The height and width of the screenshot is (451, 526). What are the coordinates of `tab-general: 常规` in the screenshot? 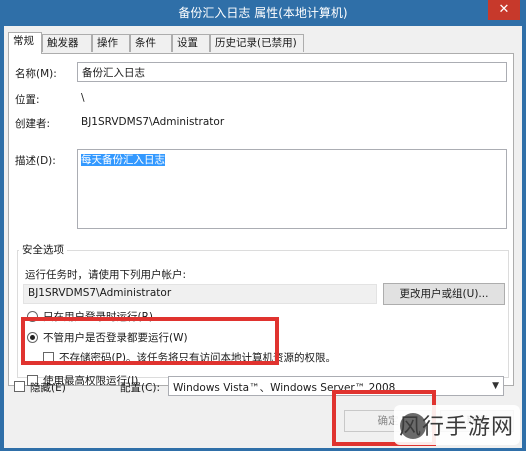 It's located at (25, 43).